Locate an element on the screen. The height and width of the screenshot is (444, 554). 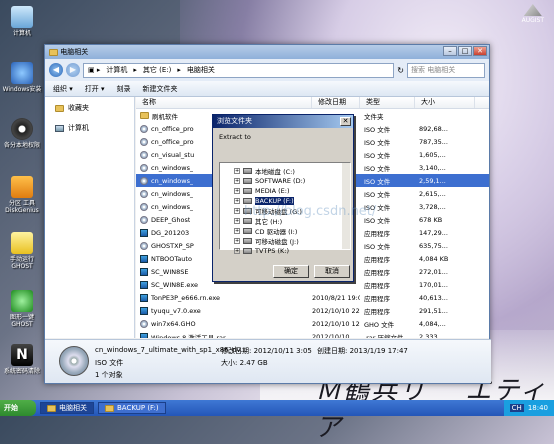
toolbar: 组织 ▾ 打开 ▾ 刻录 新建文件夹 is located at coordinates (267, 89).